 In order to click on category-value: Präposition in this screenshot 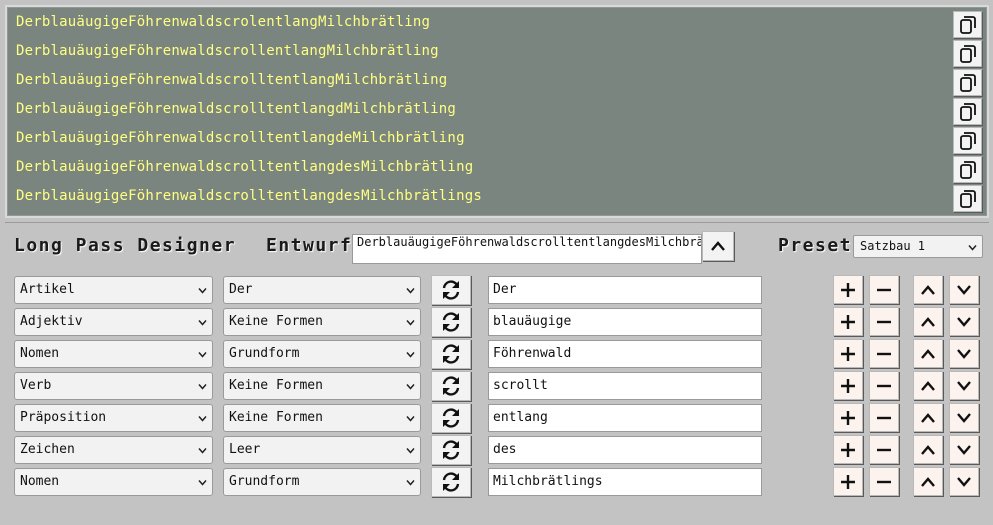, I will do `click(63, 417)`.